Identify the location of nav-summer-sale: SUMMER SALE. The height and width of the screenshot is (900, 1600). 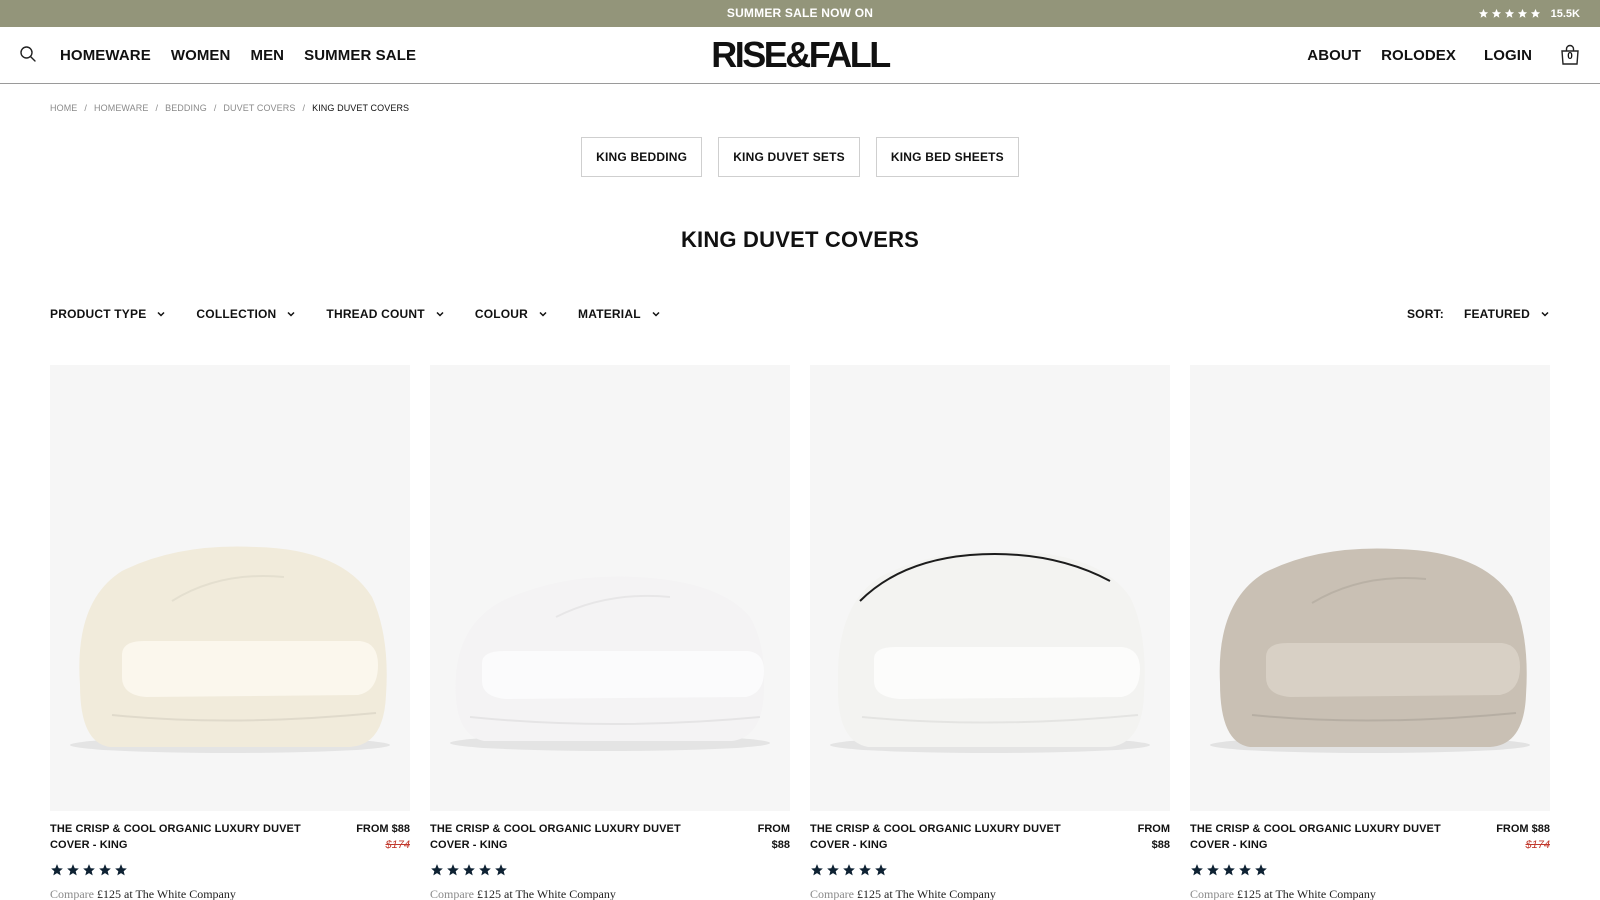
(360, 55).